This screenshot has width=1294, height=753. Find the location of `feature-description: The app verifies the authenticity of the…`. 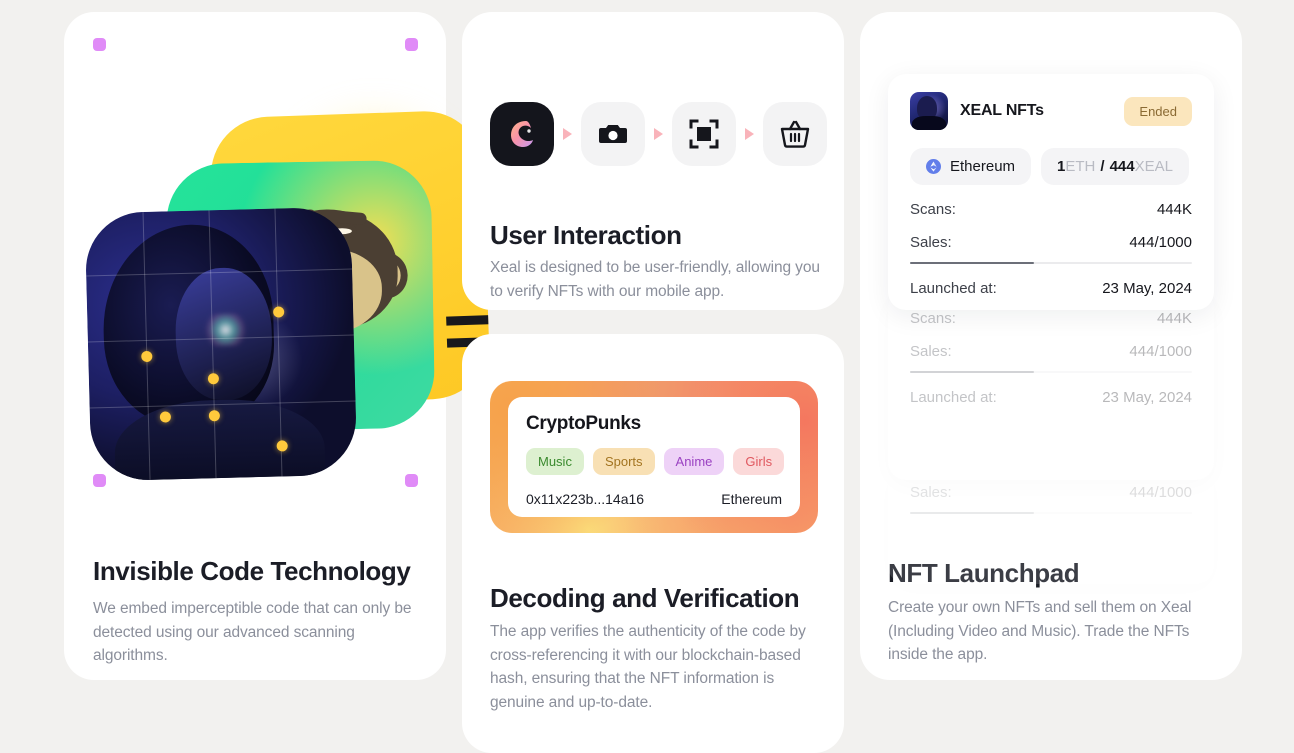

feature-description: The app verifies the authenticity of the… is located at coordinates (648, 667).